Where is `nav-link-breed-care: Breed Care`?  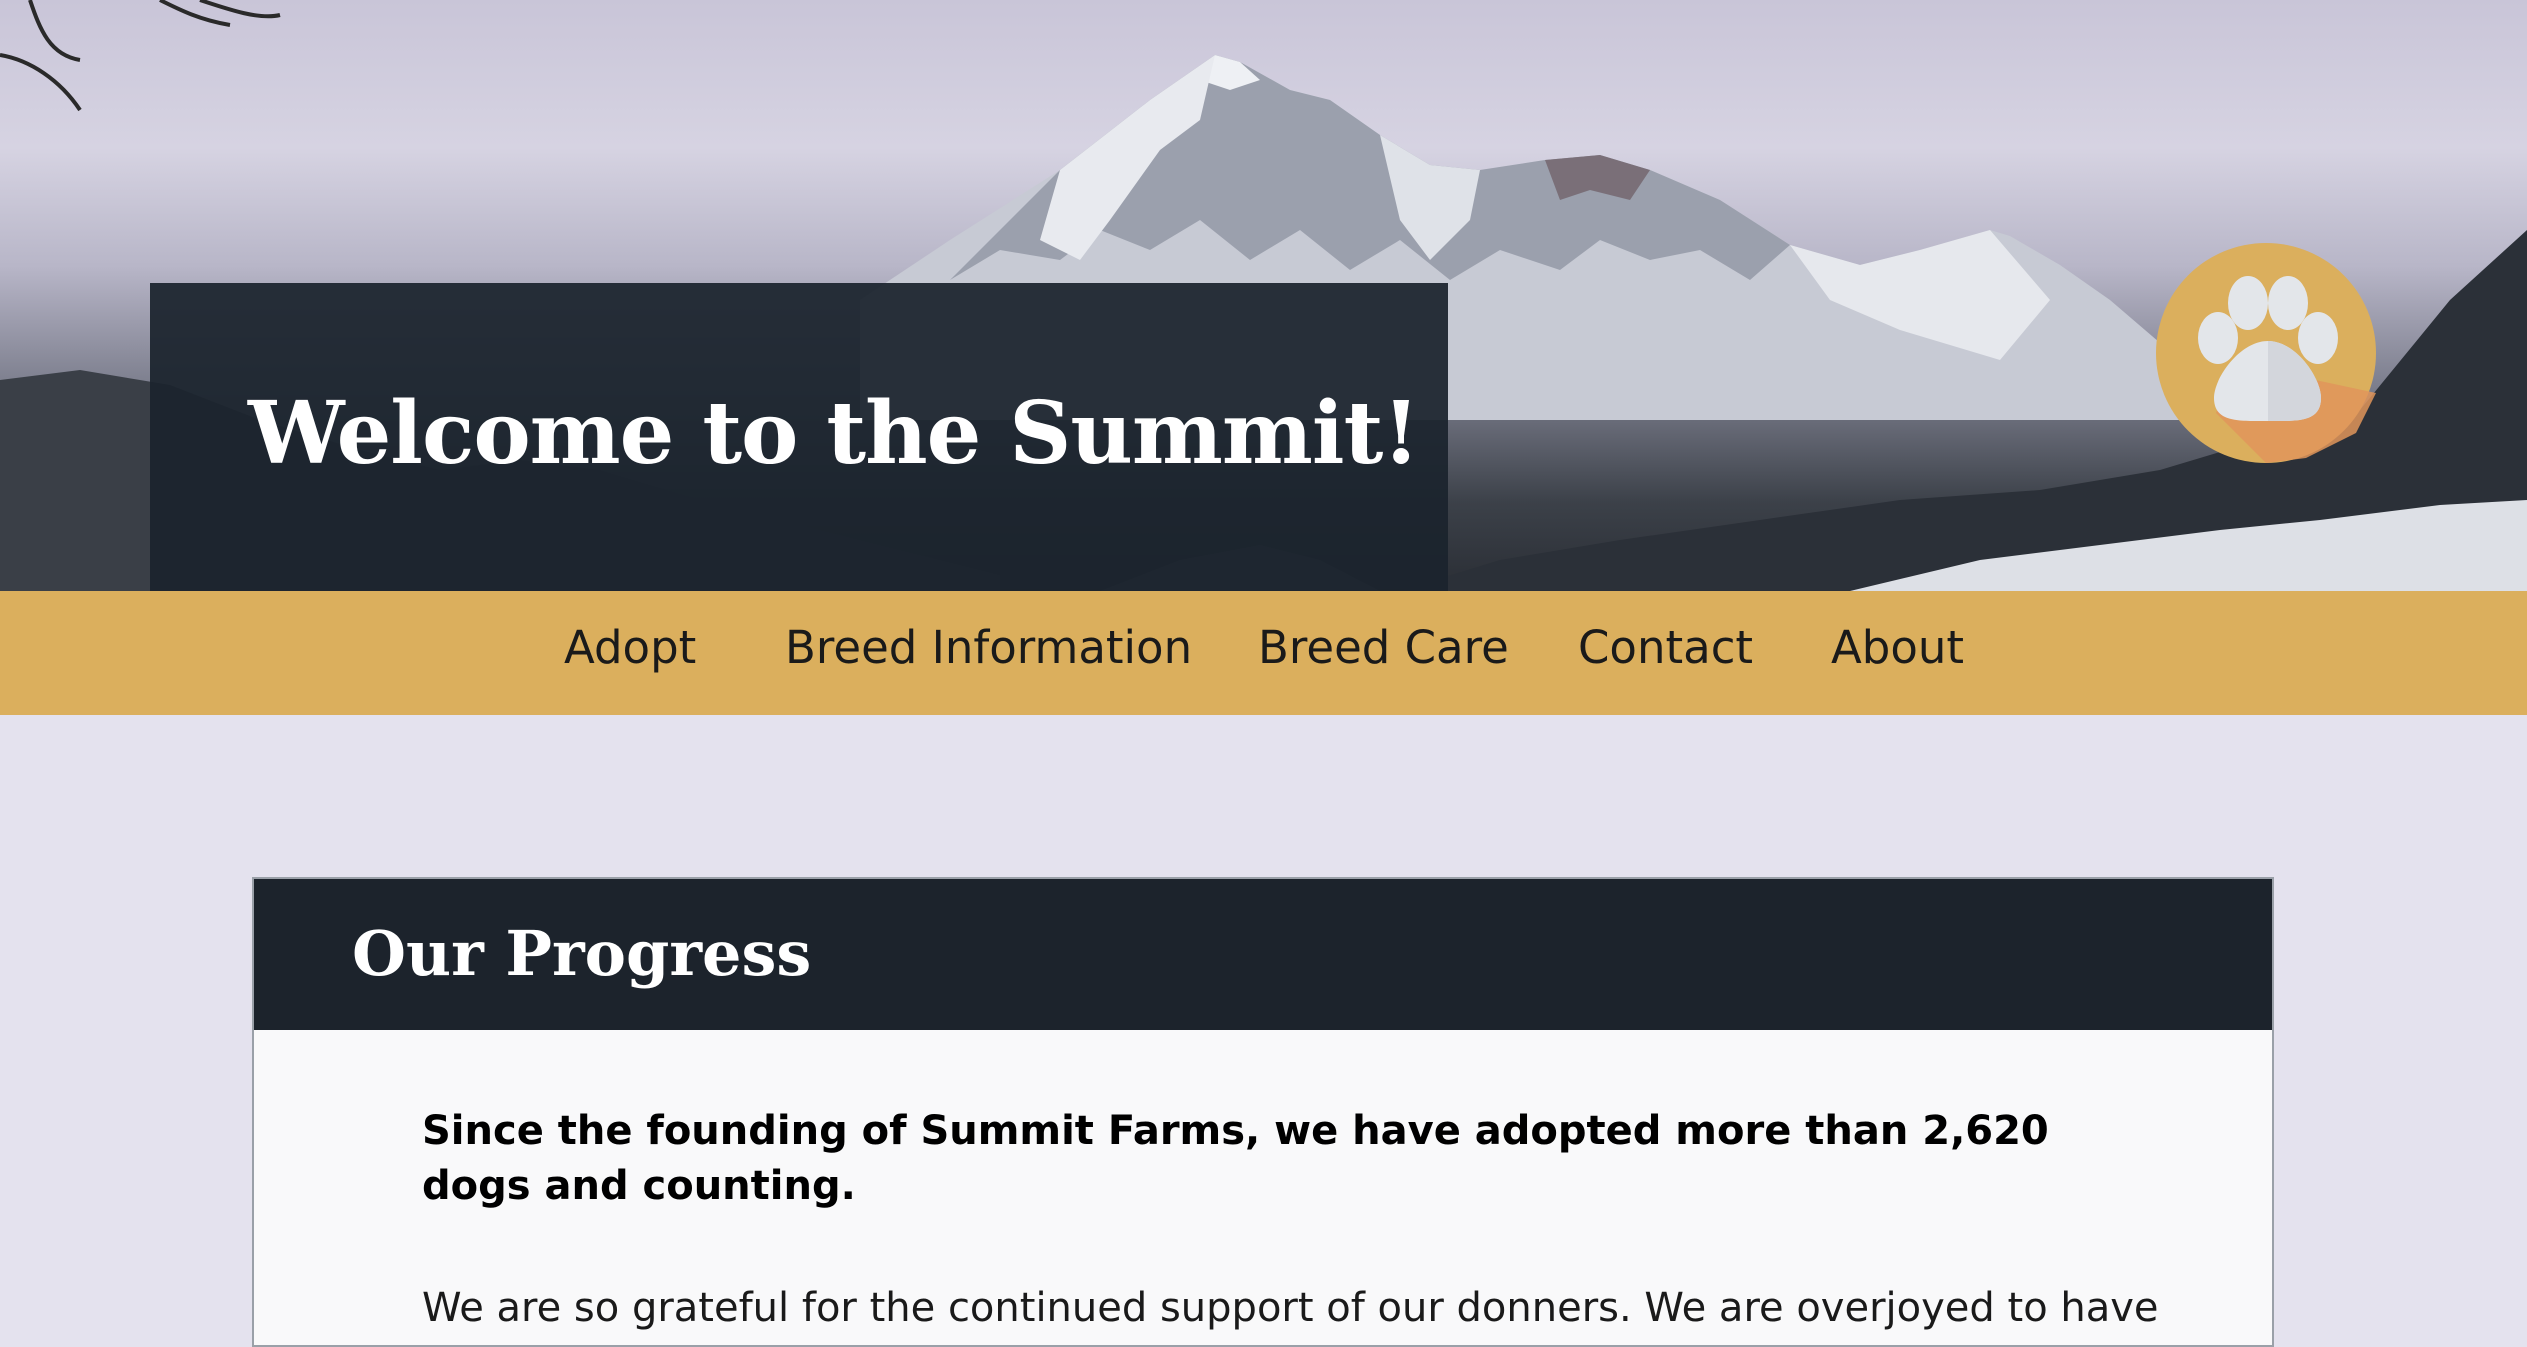 nav-link-breed-care: Breed Care is located at coordinates (1383, 647).